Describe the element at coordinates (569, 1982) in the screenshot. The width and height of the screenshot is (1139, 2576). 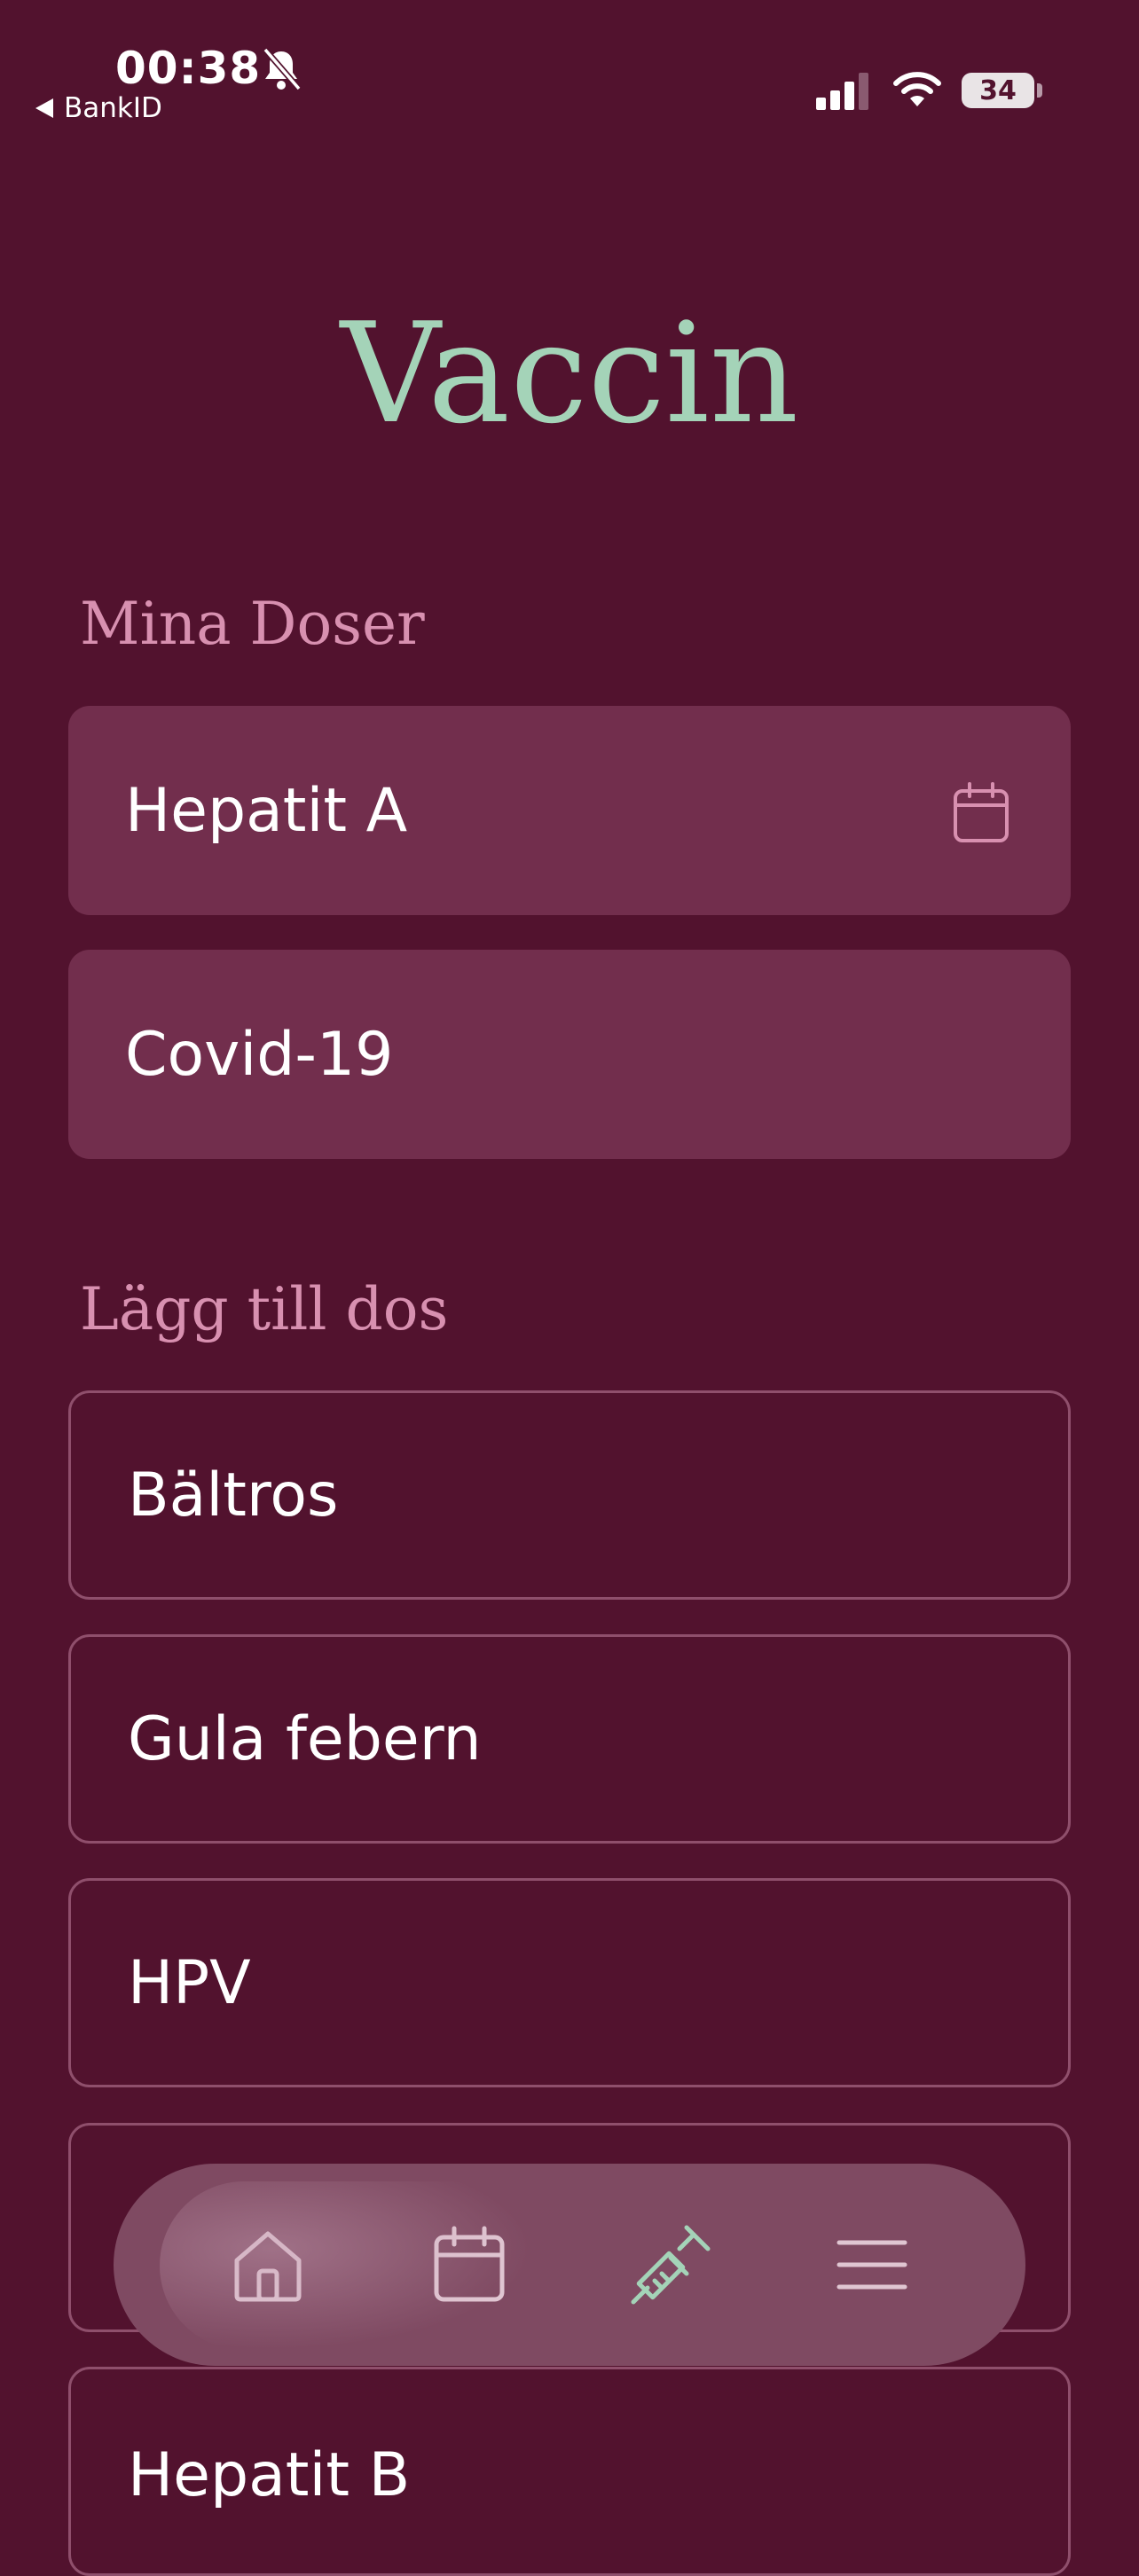
I see `add-dose-card-hpv: HPV` at that location.